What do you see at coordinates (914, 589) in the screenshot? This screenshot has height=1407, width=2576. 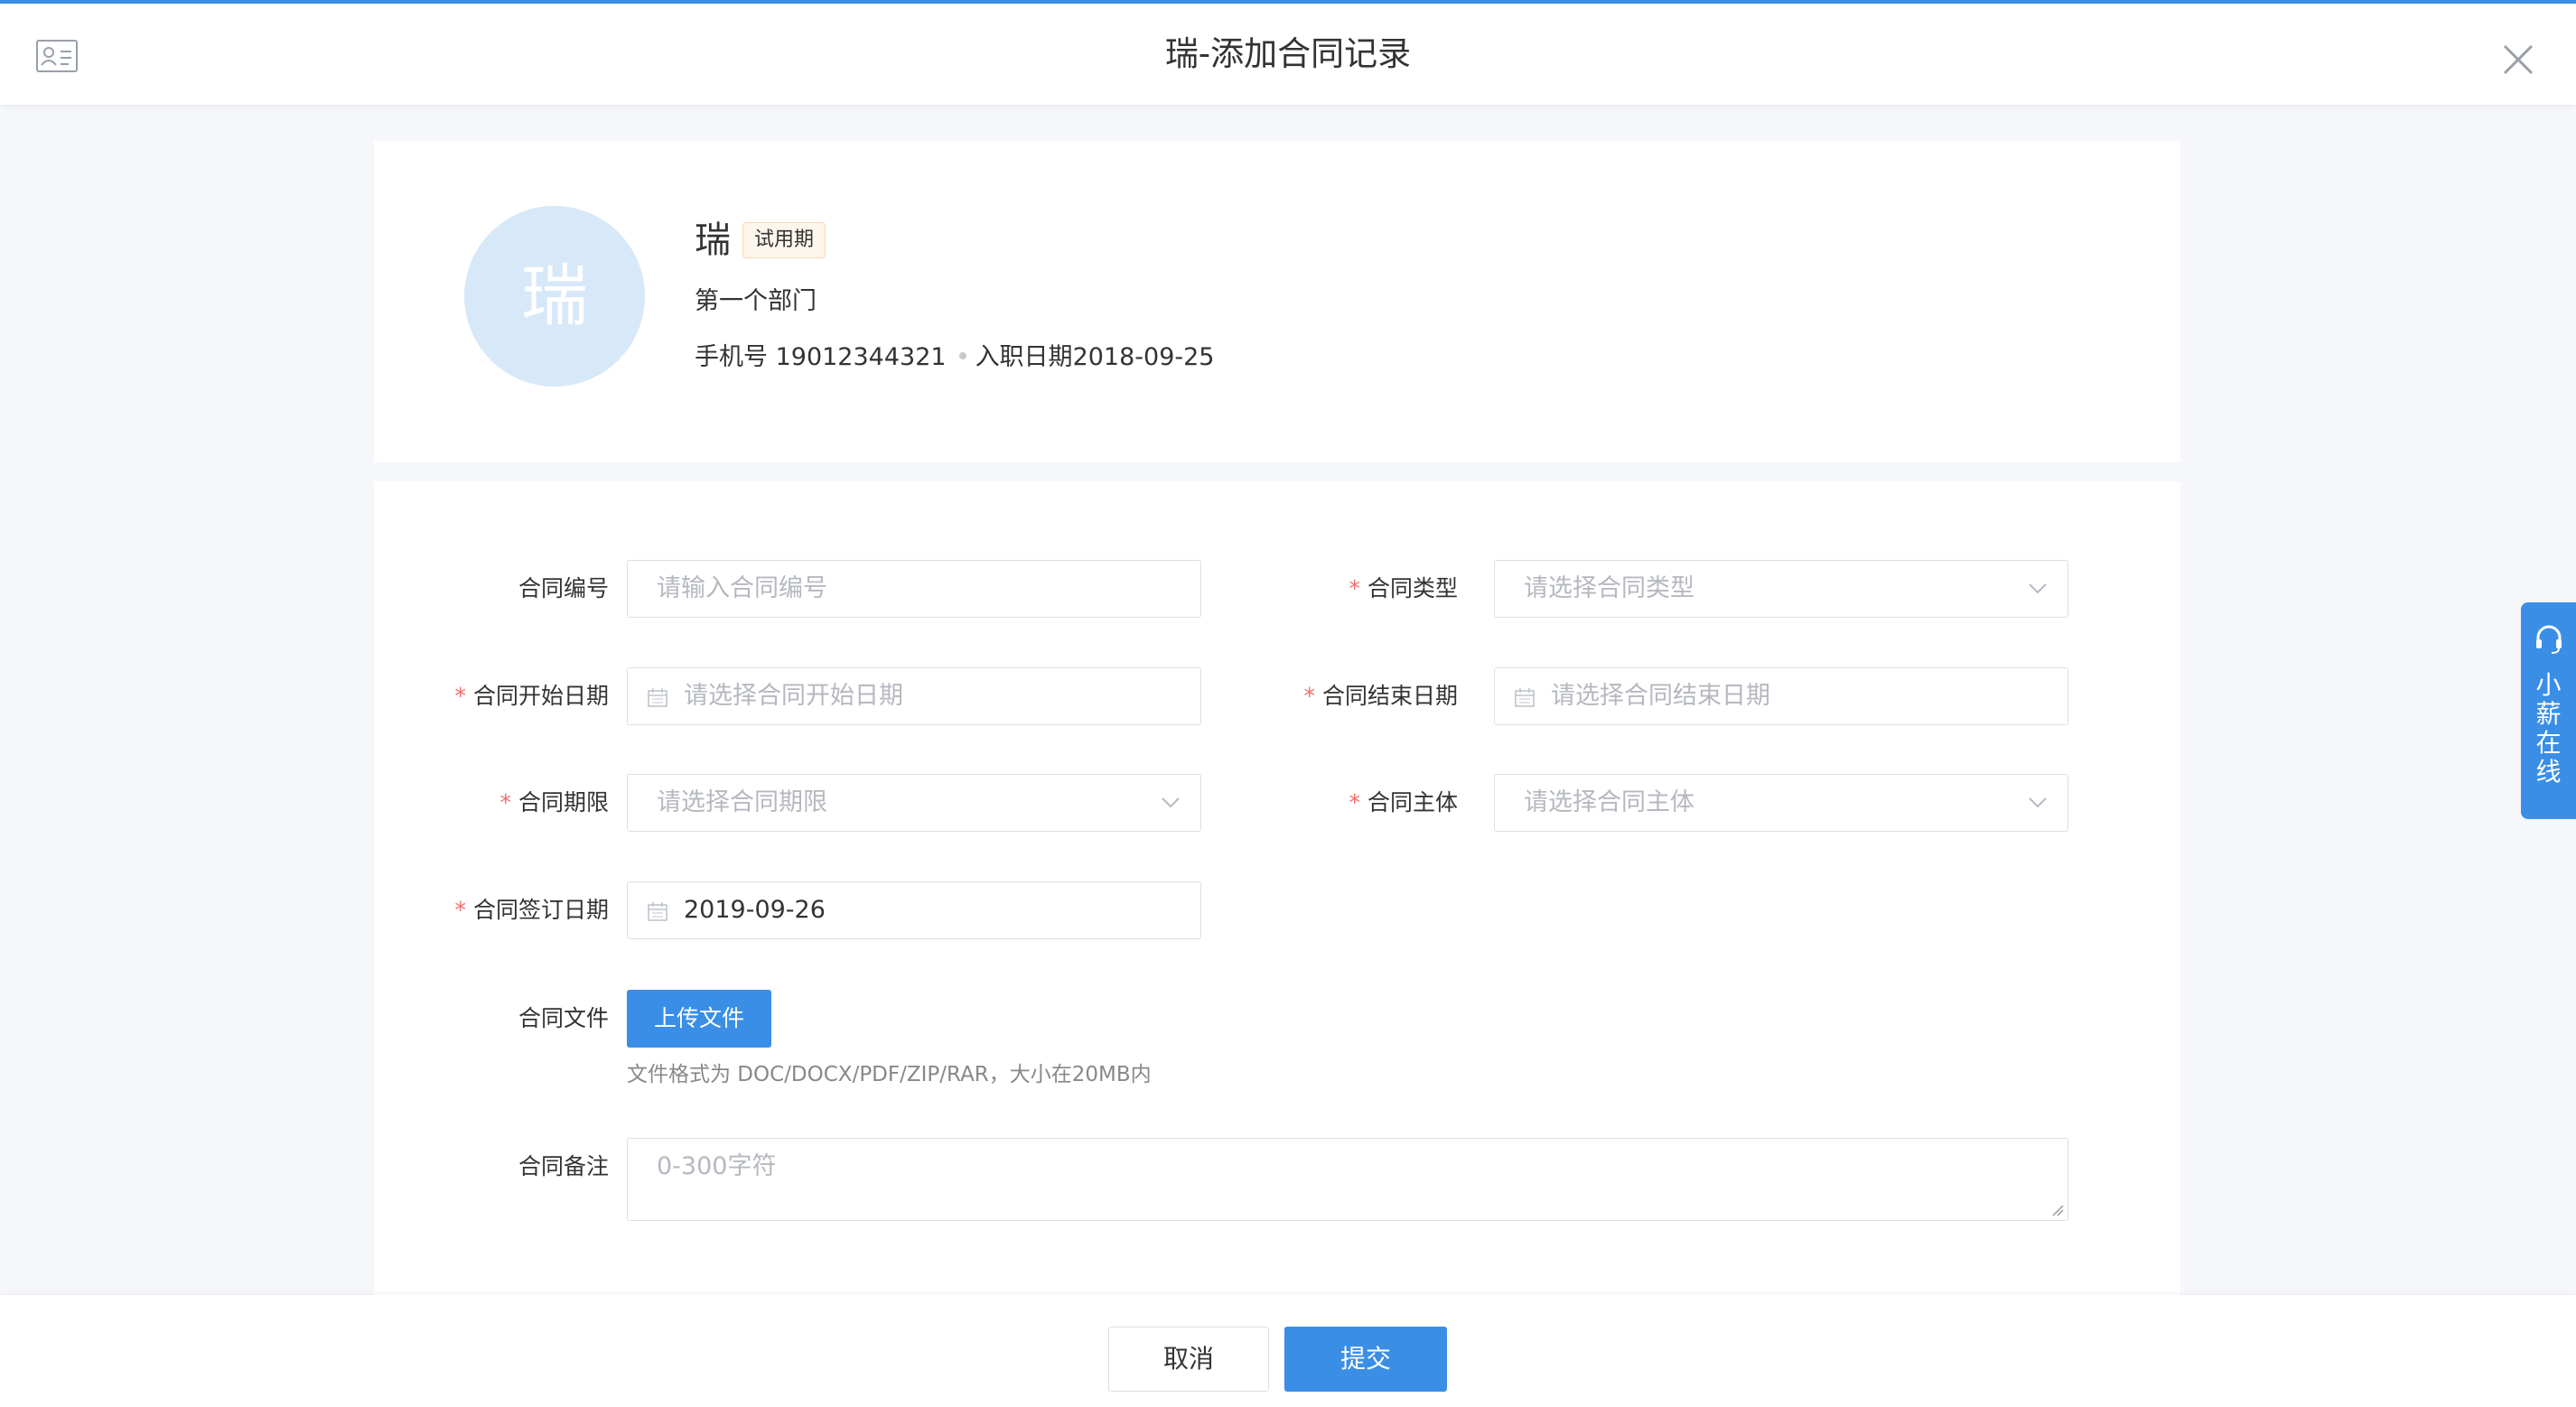 I see `contract-no-input: 请输入合同编号` at bounding box center [914, 589].